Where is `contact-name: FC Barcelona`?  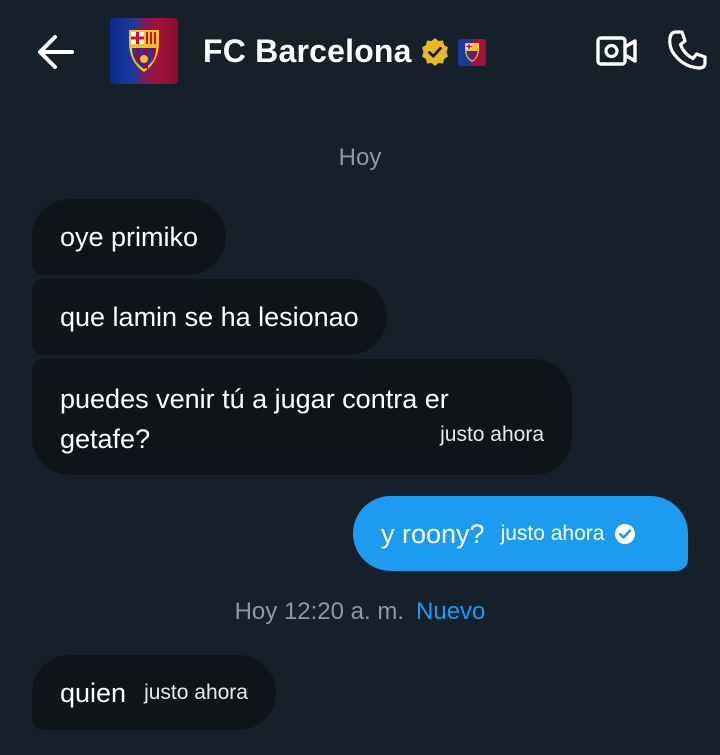
contact-name: FC Barcelona is located at coordinates (307, 51).